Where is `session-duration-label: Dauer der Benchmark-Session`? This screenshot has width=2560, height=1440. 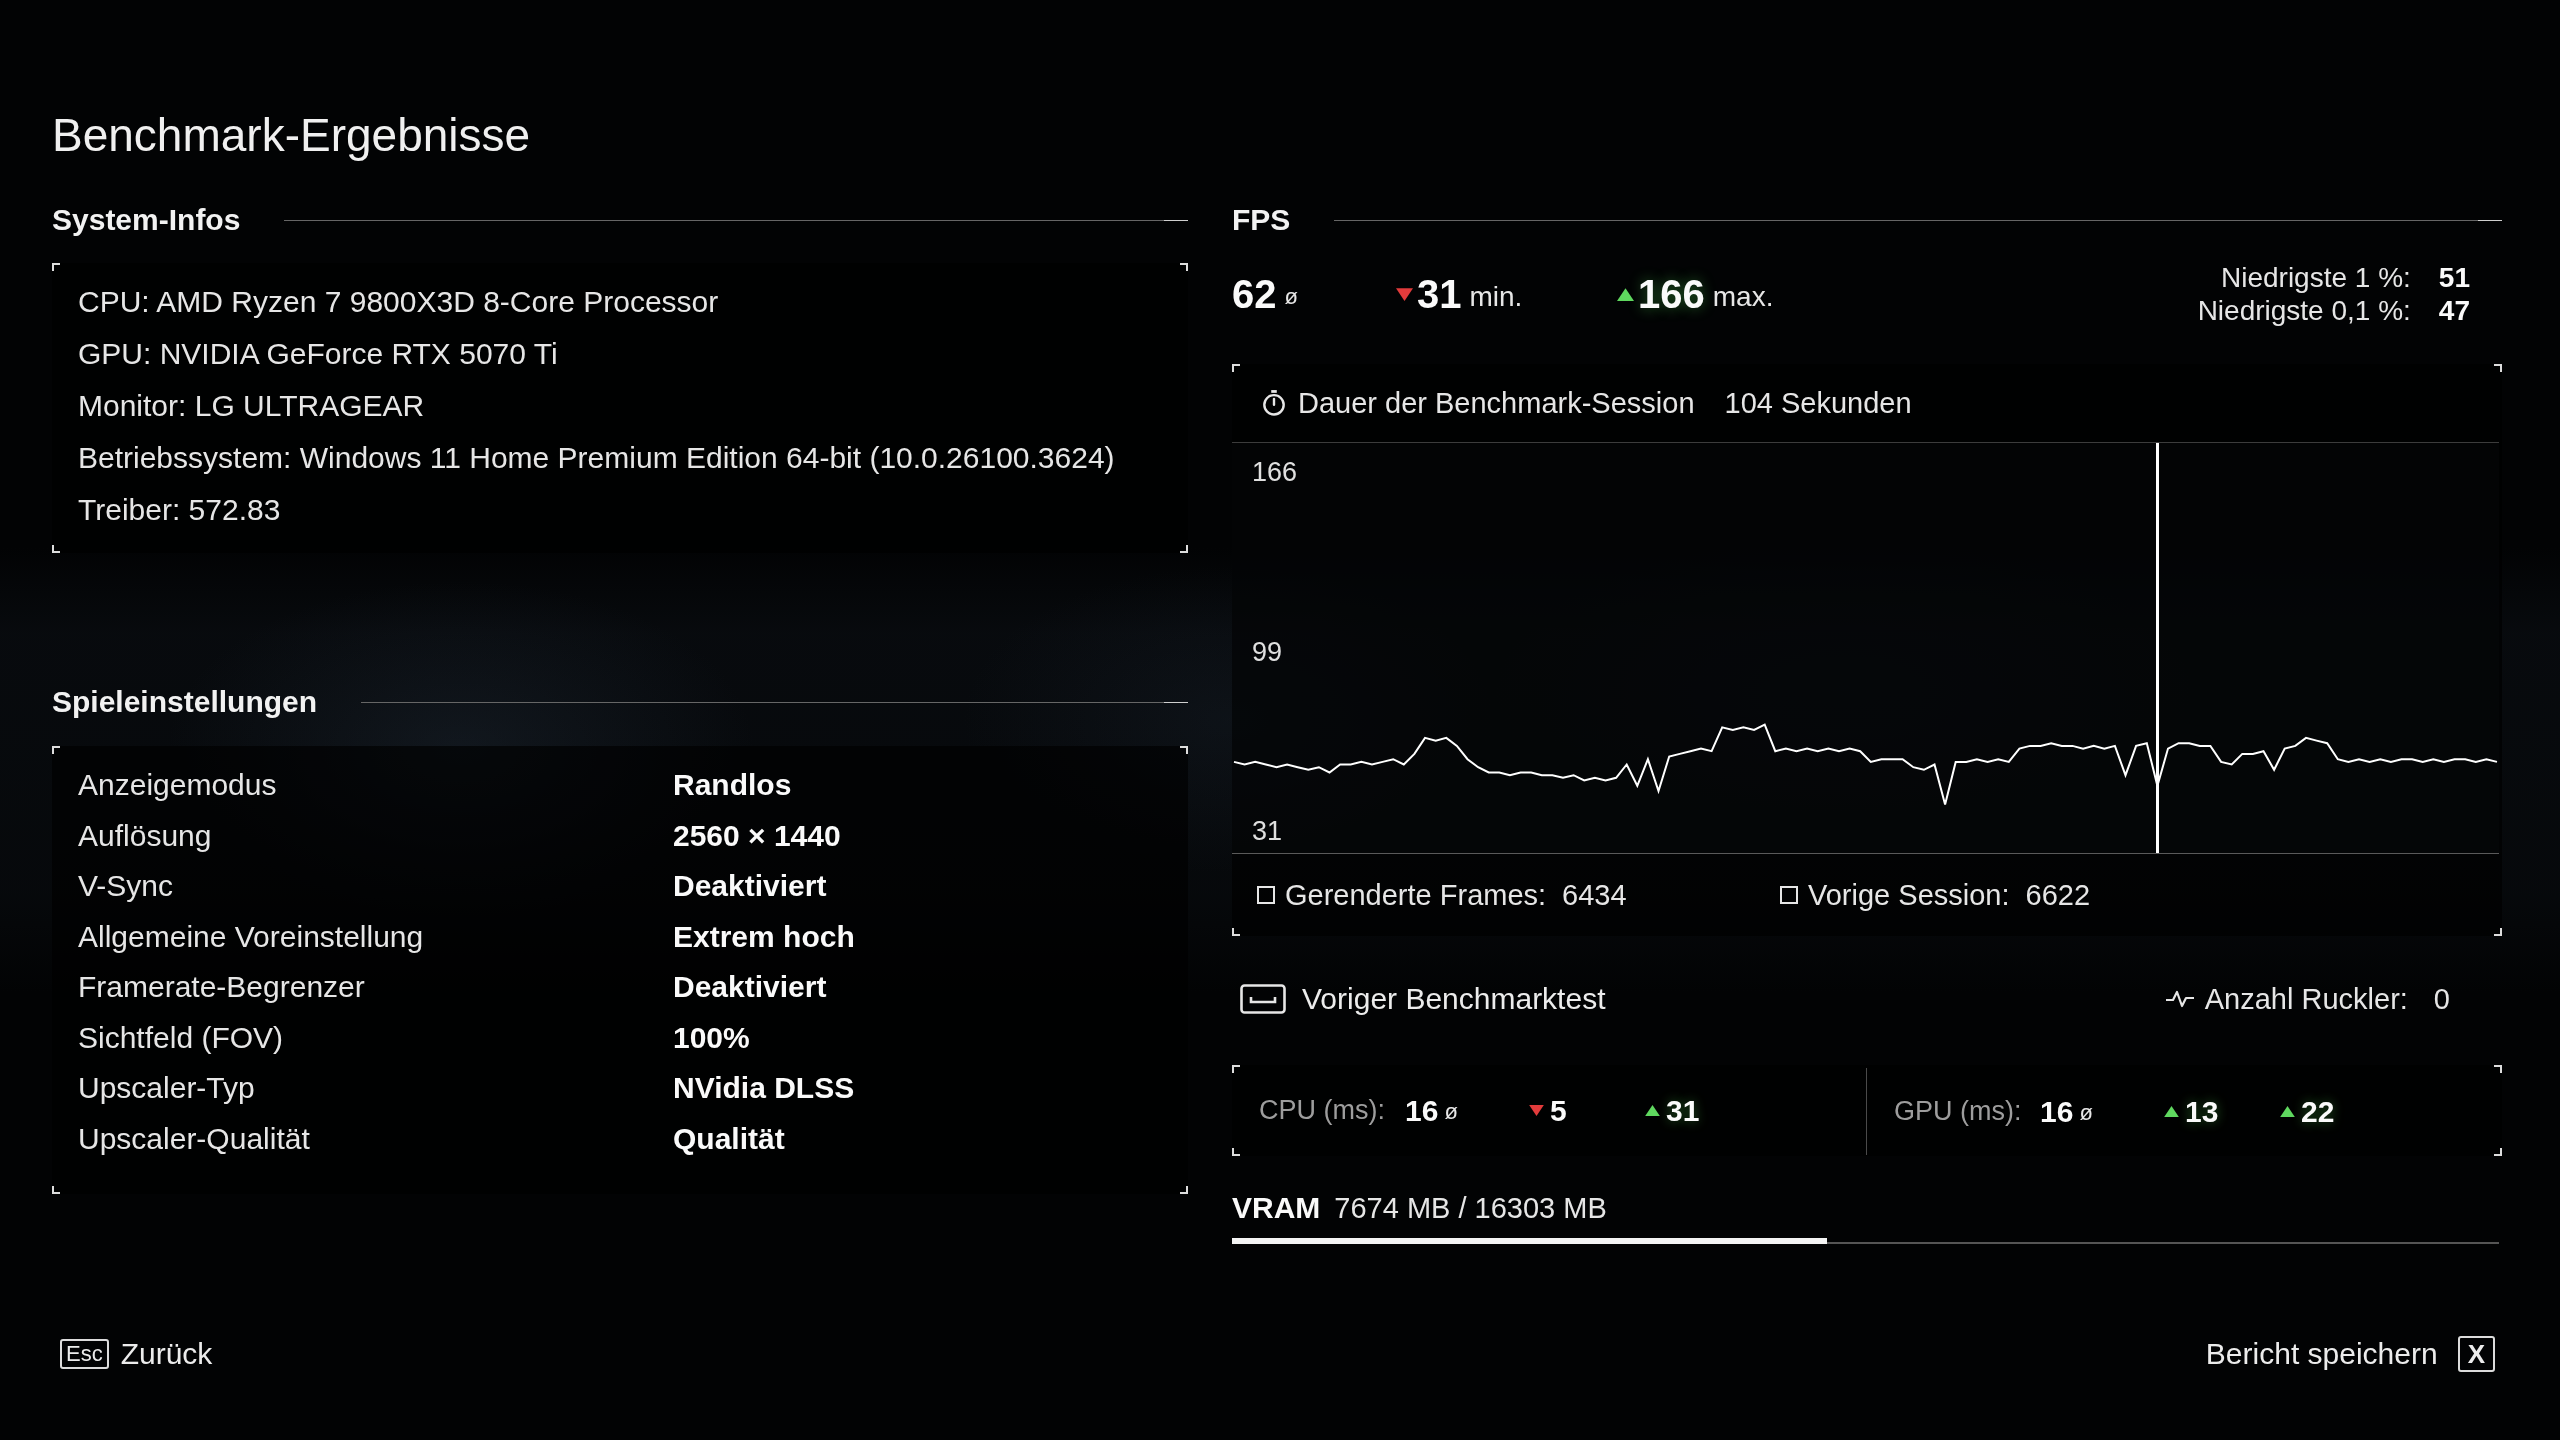
session-duration-label: Dauer der Benchmark-Session is located at coordinates (1496, 403).